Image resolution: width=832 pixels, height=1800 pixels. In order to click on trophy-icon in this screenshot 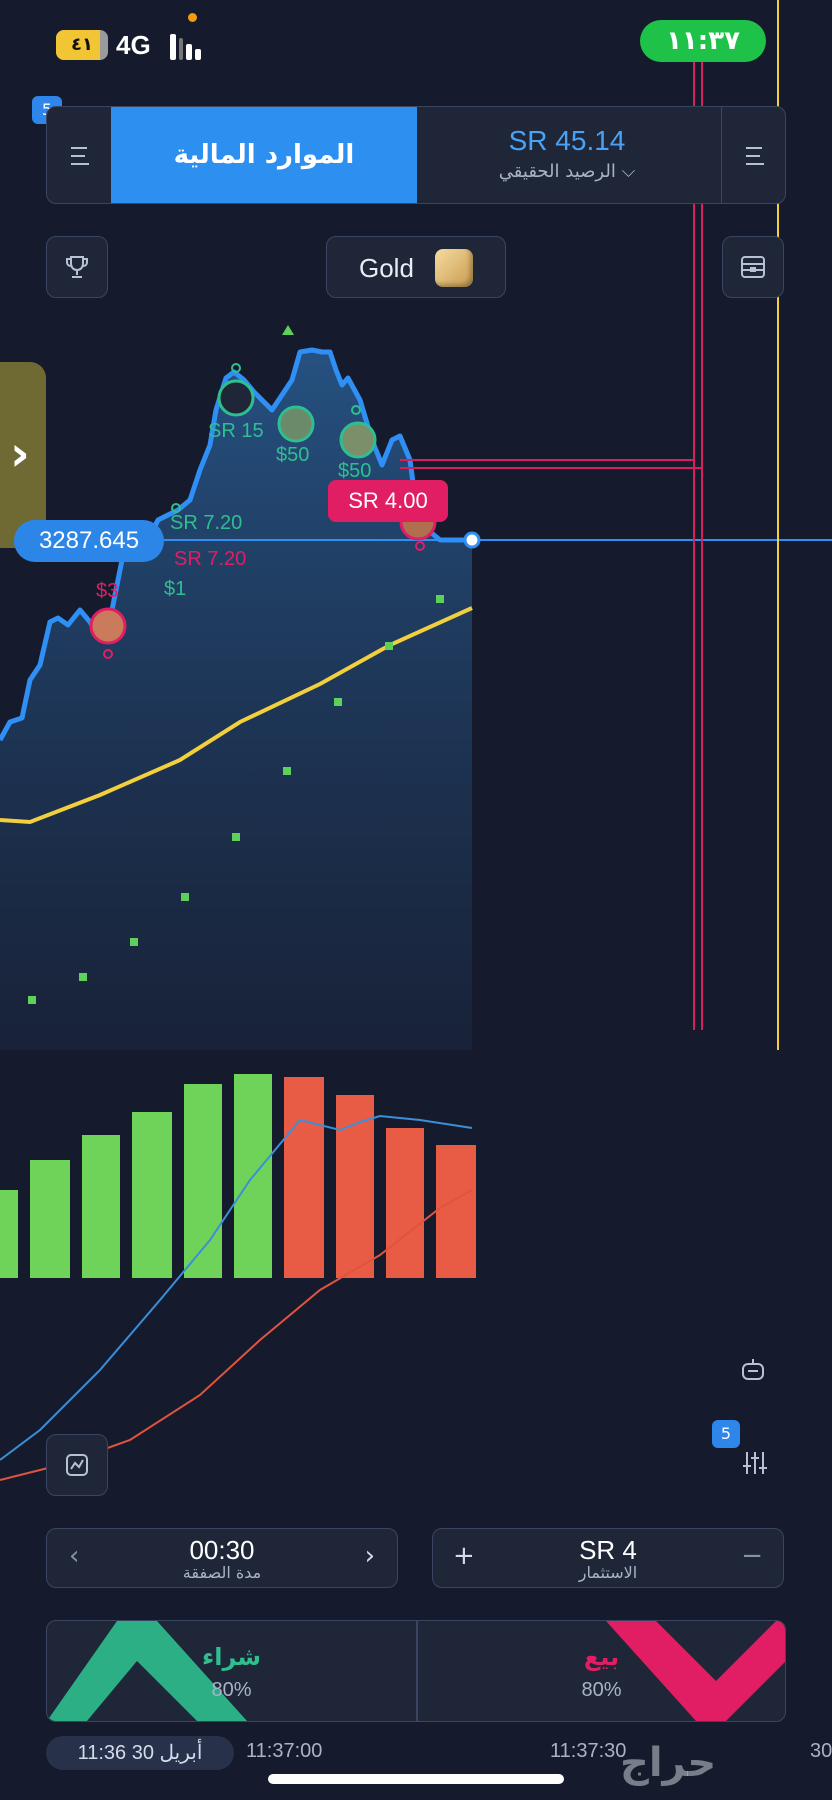, I will do `click(77, 267)`.